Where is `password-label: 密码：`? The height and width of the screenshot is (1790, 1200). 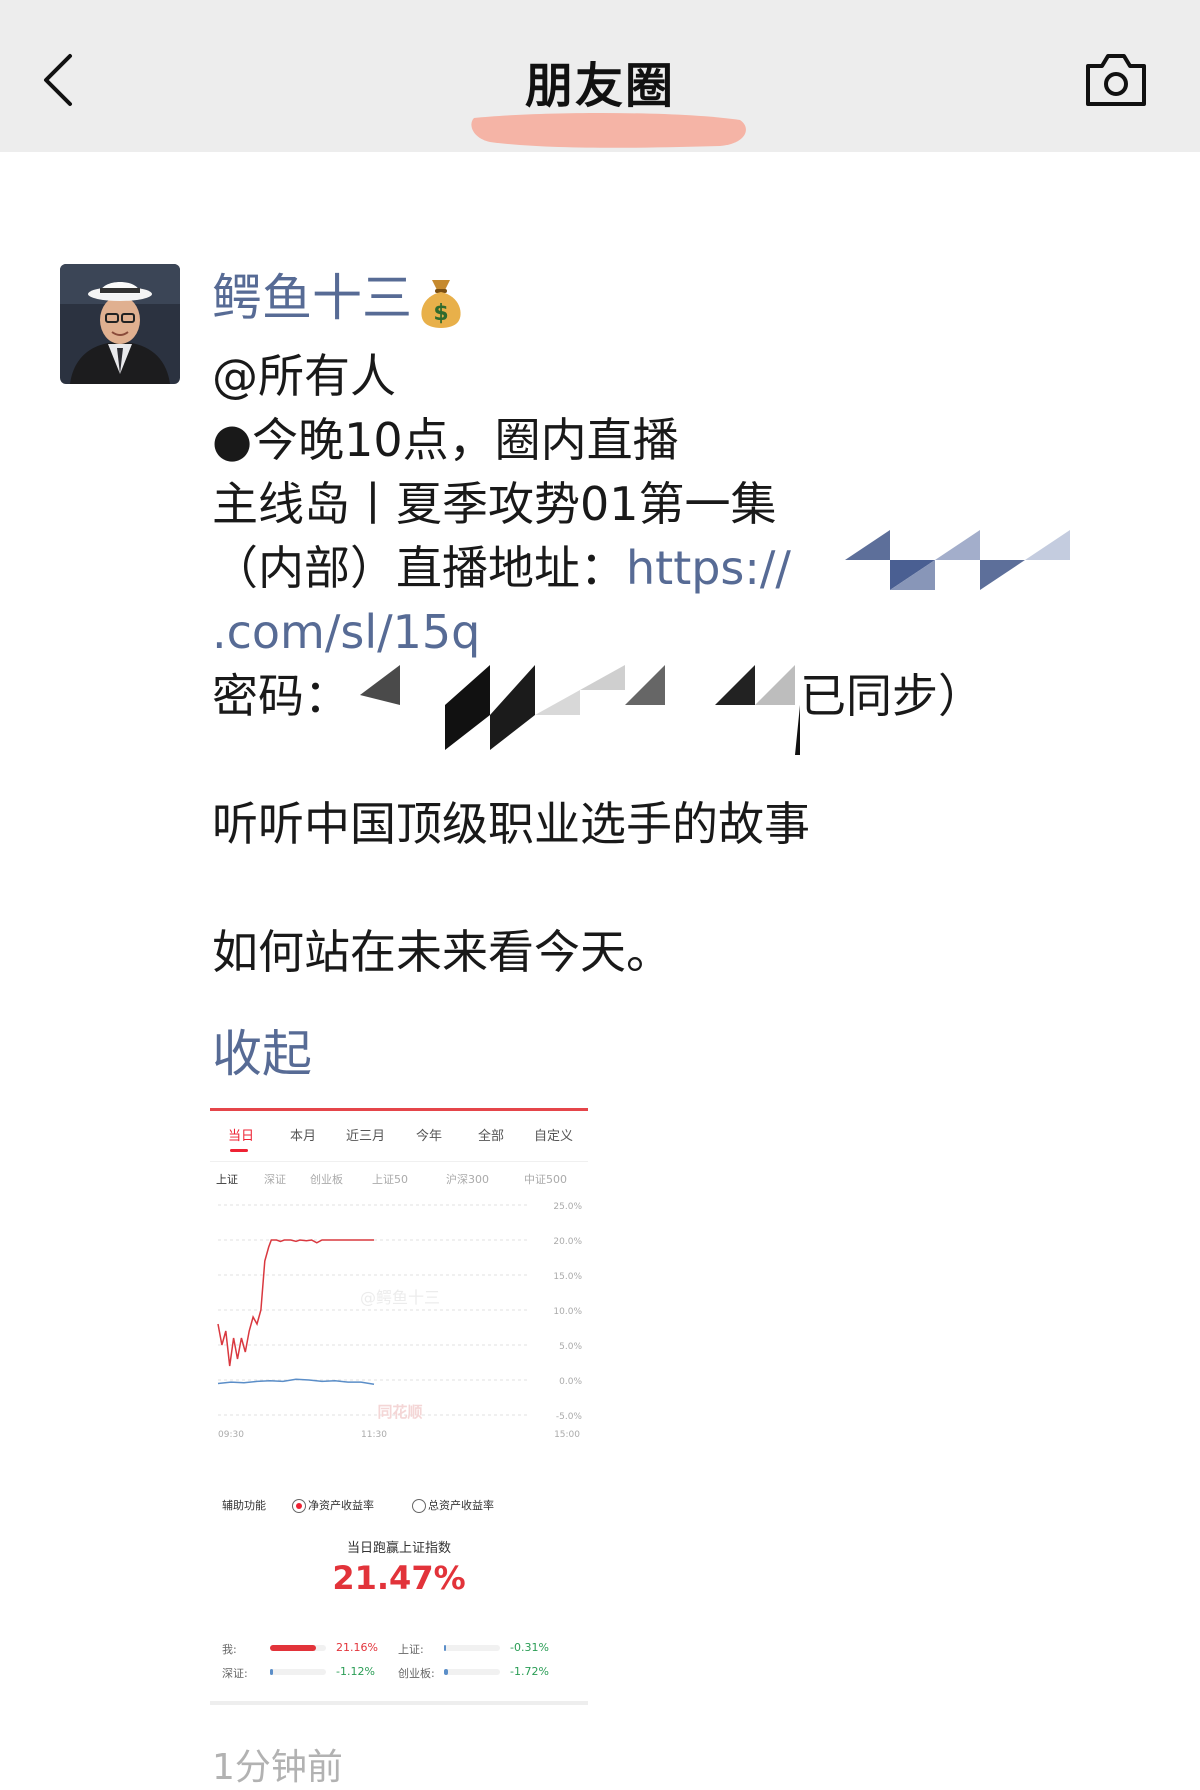 password-label: 密码： is located at coordinates (281, 696).